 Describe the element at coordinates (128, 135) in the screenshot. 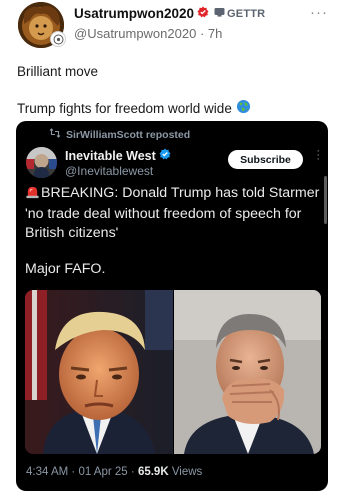

I see `repost-text: SirWilliamScott reposted` at that location.